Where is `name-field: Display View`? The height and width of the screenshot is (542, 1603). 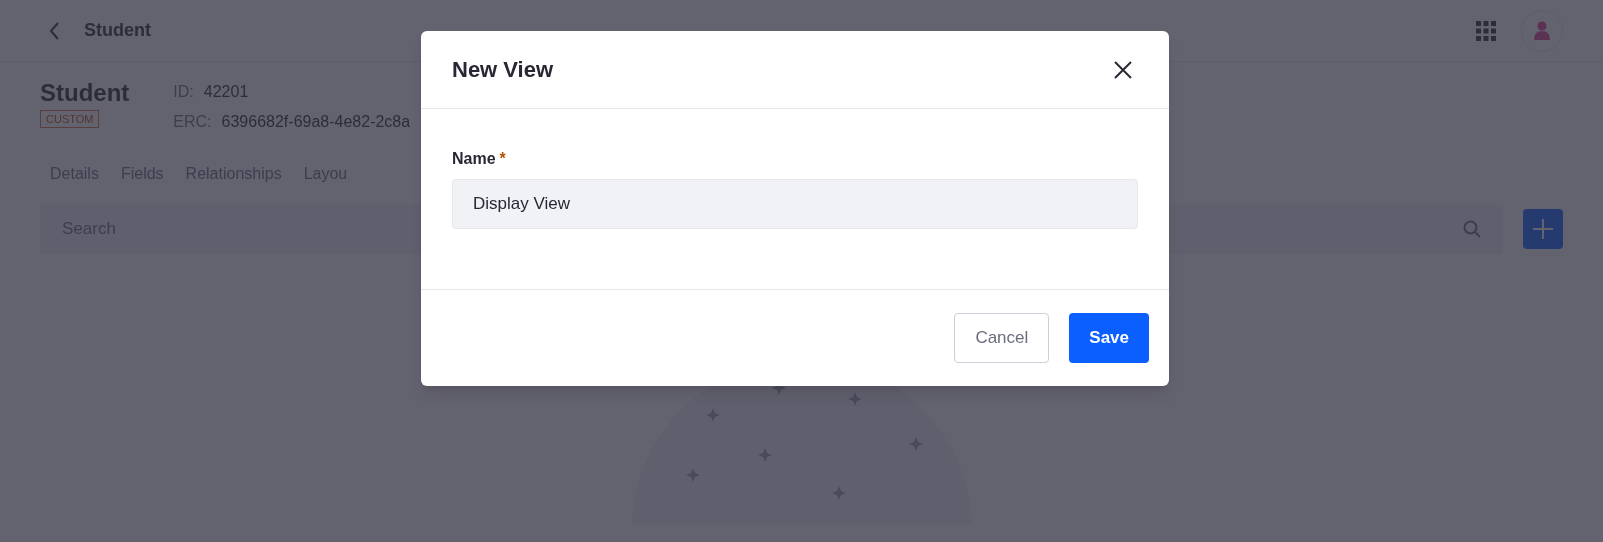
name-field: Display View is located at coordinates (795, 204).